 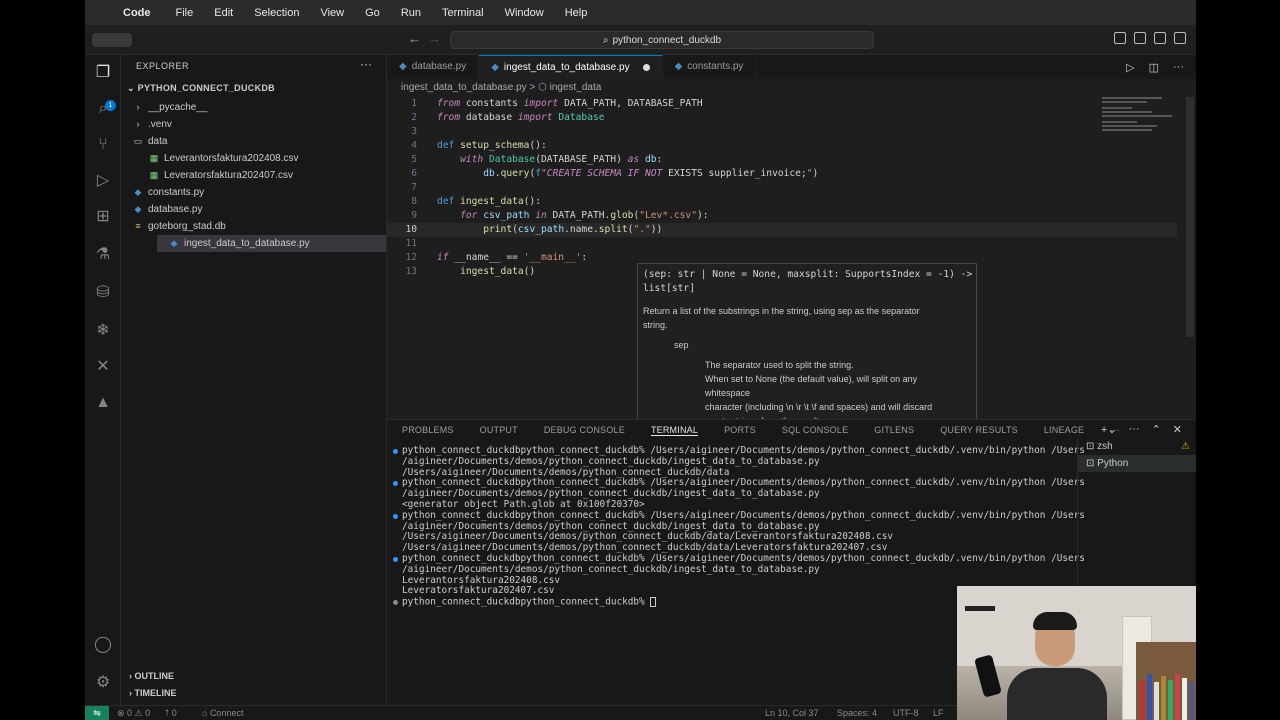 I want to click on param-name-sep: sep, so click(x=681, y=345).